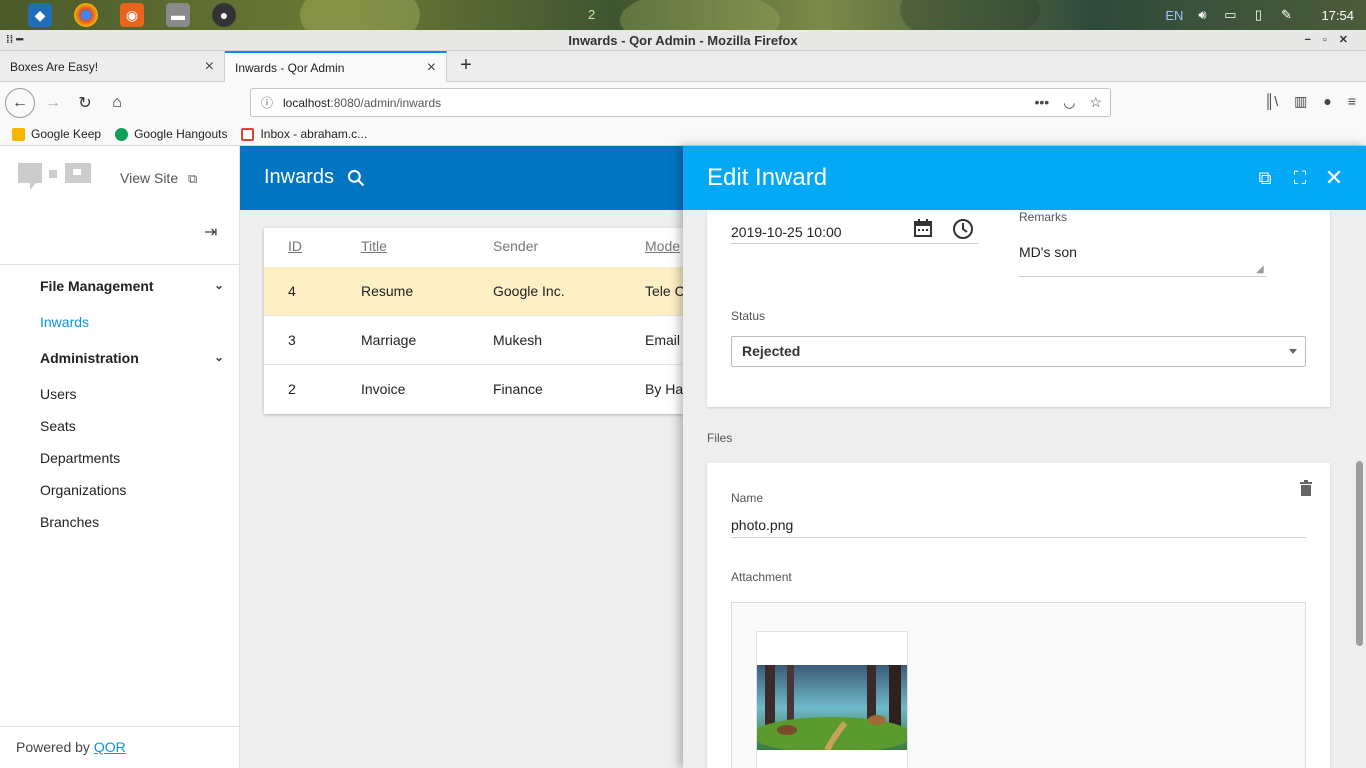  I want to click on table-row: 4 Resume Google Inc. Tele Ca, so click(494, 291).